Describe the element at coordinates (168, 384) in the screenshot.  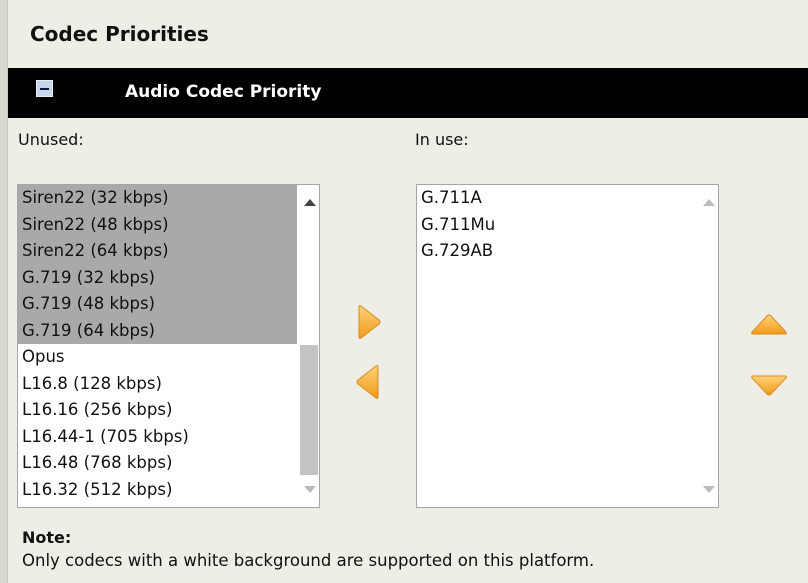
I see `codec-option: L16.8 (128 kbps)` at that location.